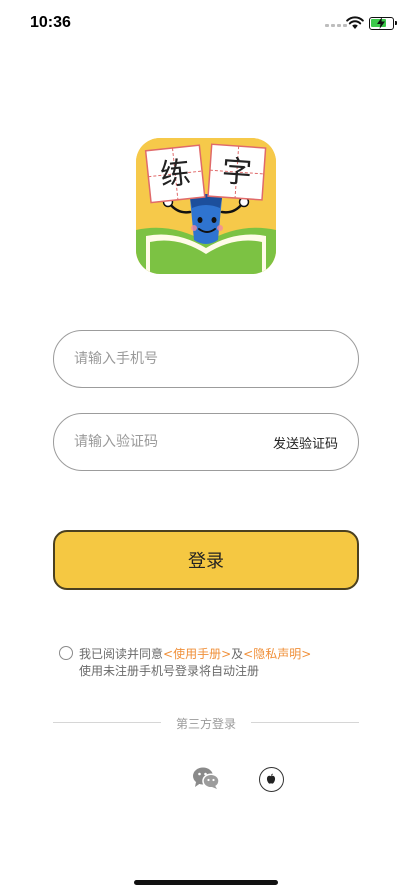 This screenshot has height=894, width=412. What do you see at coordinates (164, 442) in the screenshot?
I see `verification-code-input` at bounding box center [164, 442].